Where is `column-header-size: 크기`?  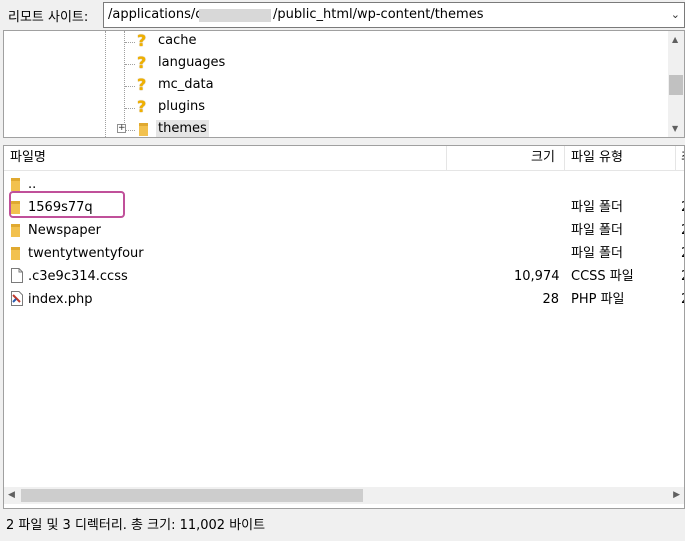 column-header-size: 크기 is located at coordinates (543, 158).